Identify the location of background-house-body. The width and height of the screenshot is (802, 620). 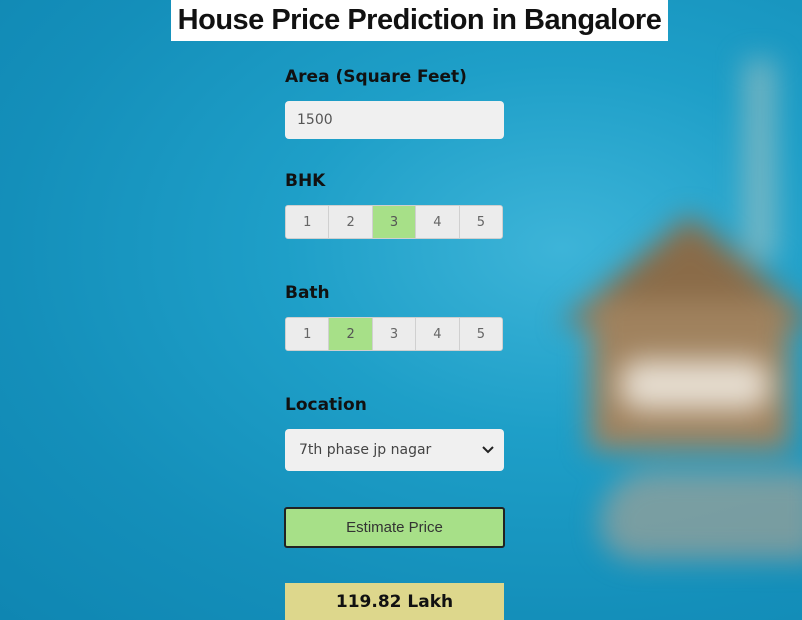
(690, 375).